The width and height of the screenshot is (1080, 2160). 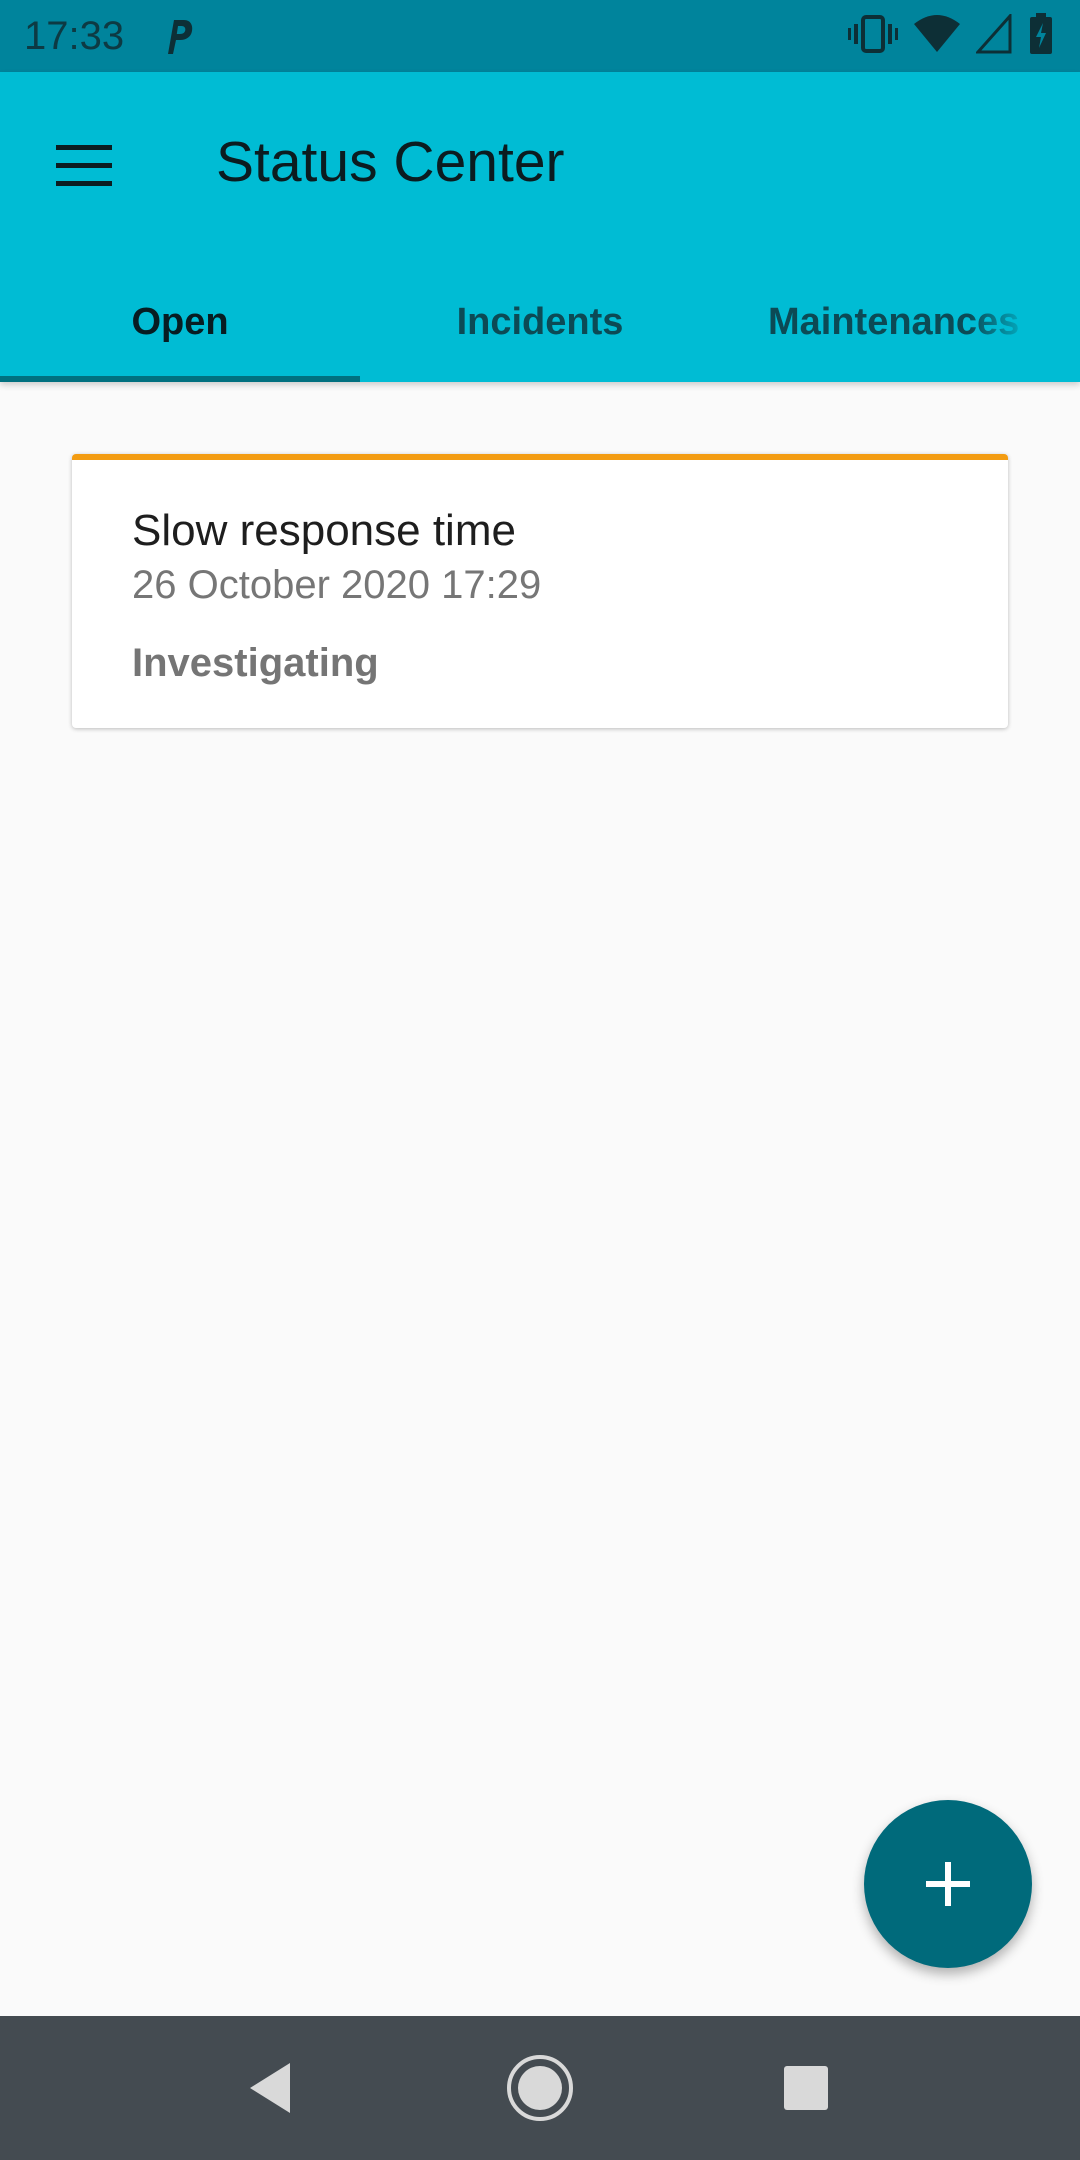 I want to click on recents-button, so click(x=806, y=2088).